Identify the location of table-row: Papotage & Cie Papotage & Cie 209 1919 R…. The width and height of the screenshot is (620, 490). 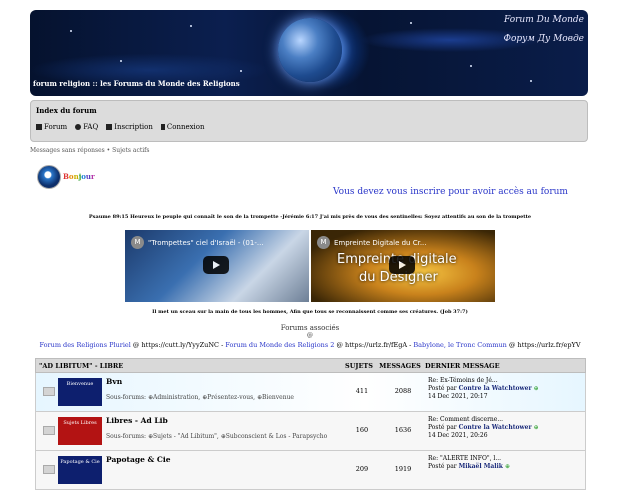
(310, 470).